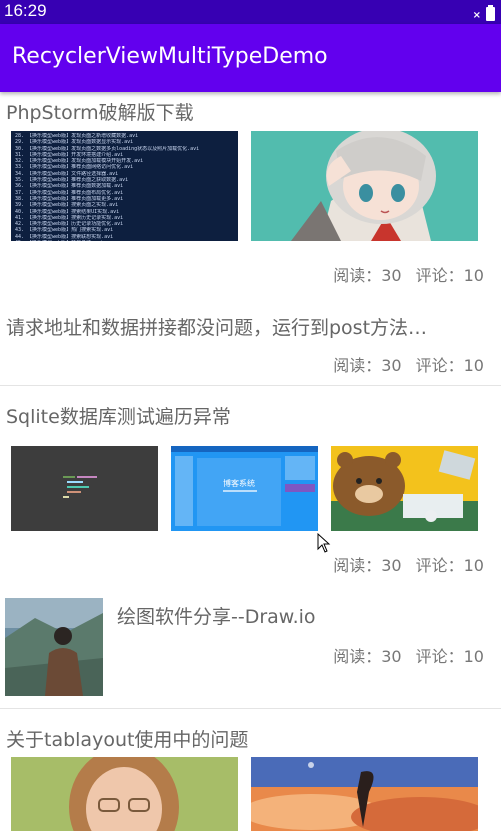 The width and height of the screenshot is (501, 831). Describe the element at coordinates (324, 543) in the screenshot. I see `mouse-cursor-icon` at that location.